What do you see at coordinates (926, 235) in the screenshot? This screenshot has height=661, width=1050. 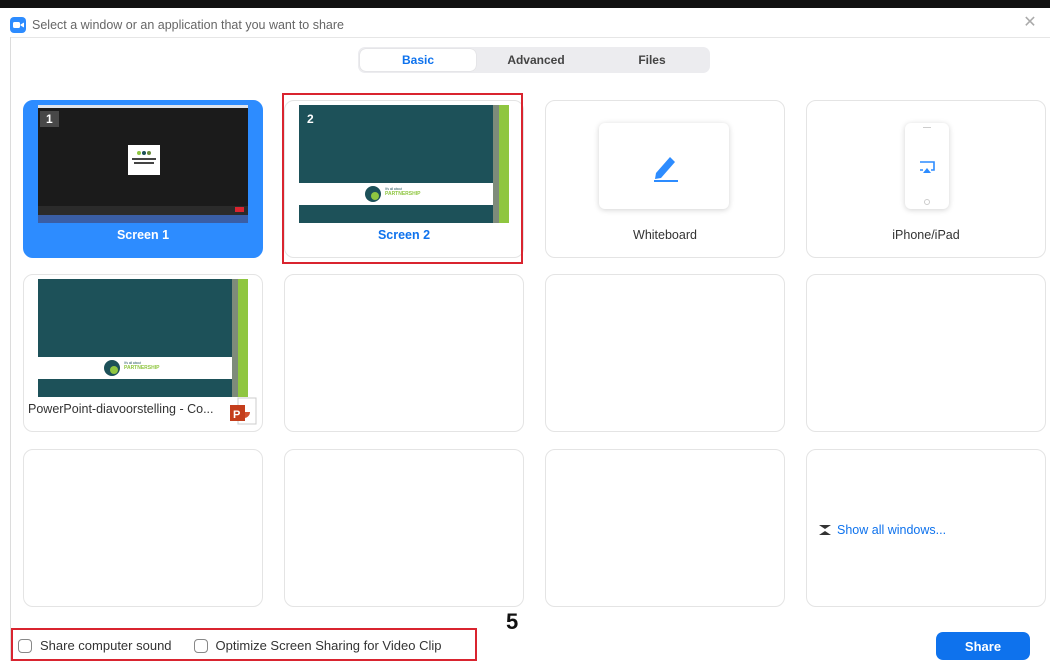 I see `iphone-label: iPhone/iPad` at bounding box center [926, 235].